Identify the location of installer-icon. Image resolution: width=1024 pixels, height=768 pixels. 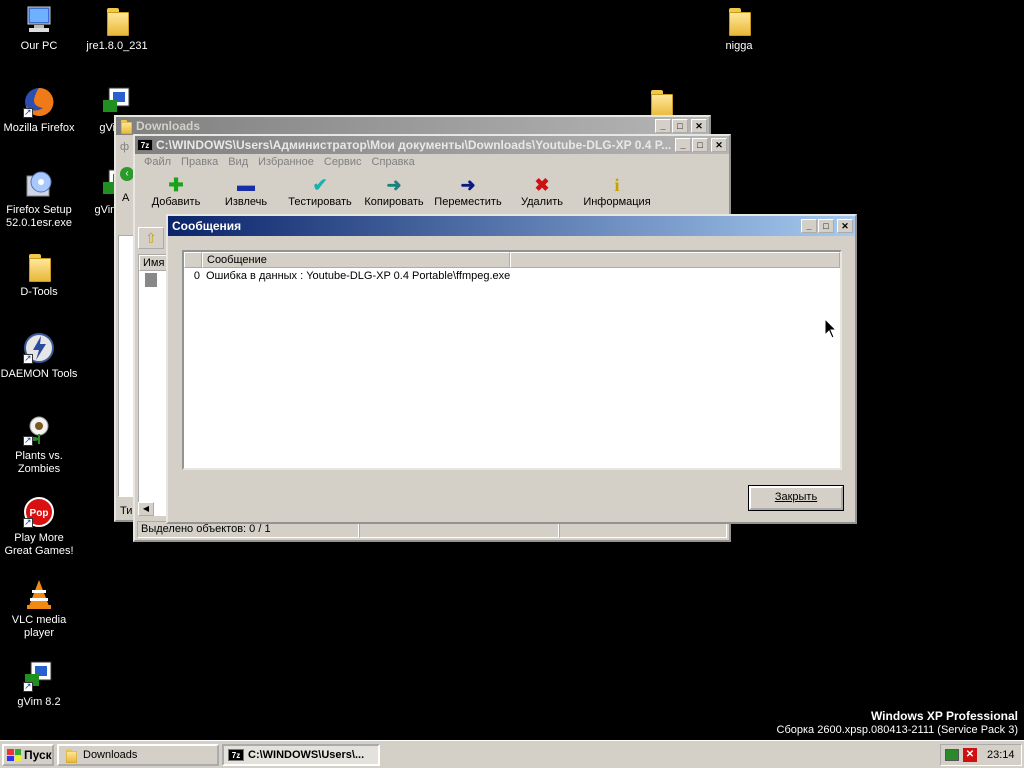
(39, 184).